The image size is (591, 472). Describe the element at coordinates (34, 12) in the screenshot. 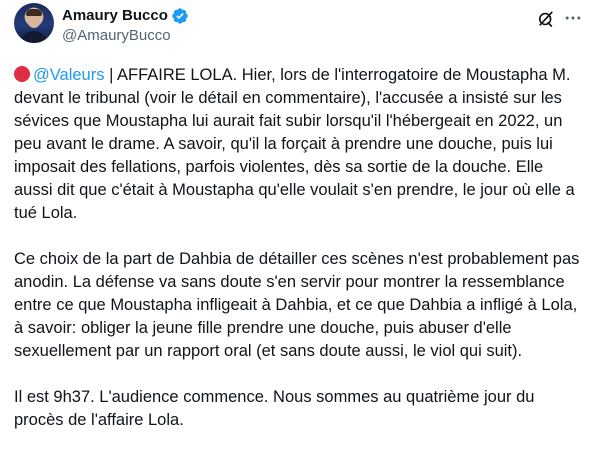

I see `avatar-hair` at that location.